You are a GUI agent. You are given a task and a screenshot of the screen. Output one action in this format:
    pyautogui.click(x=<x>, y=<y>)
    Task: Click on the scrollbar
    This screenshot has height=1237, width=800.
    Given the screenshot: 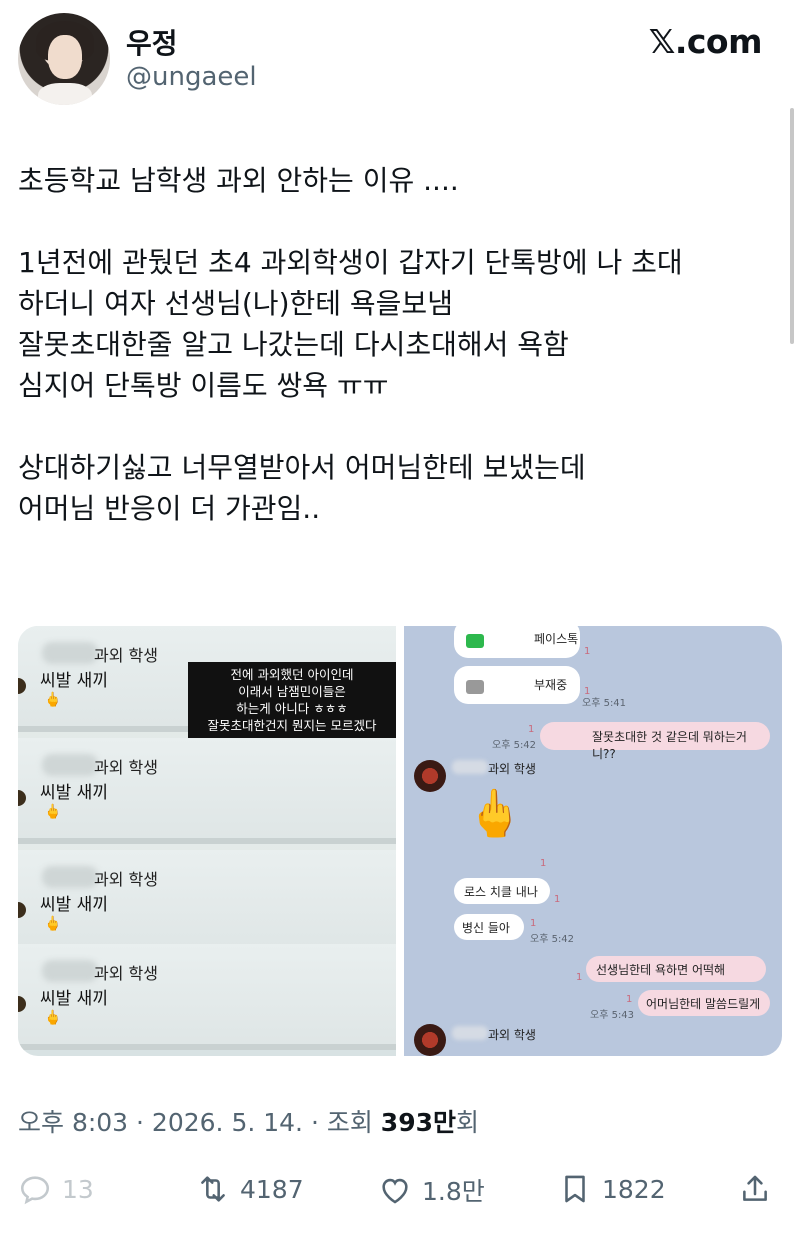 What is the action you would take?
    pyautogui.click(x=792, y=226)
    